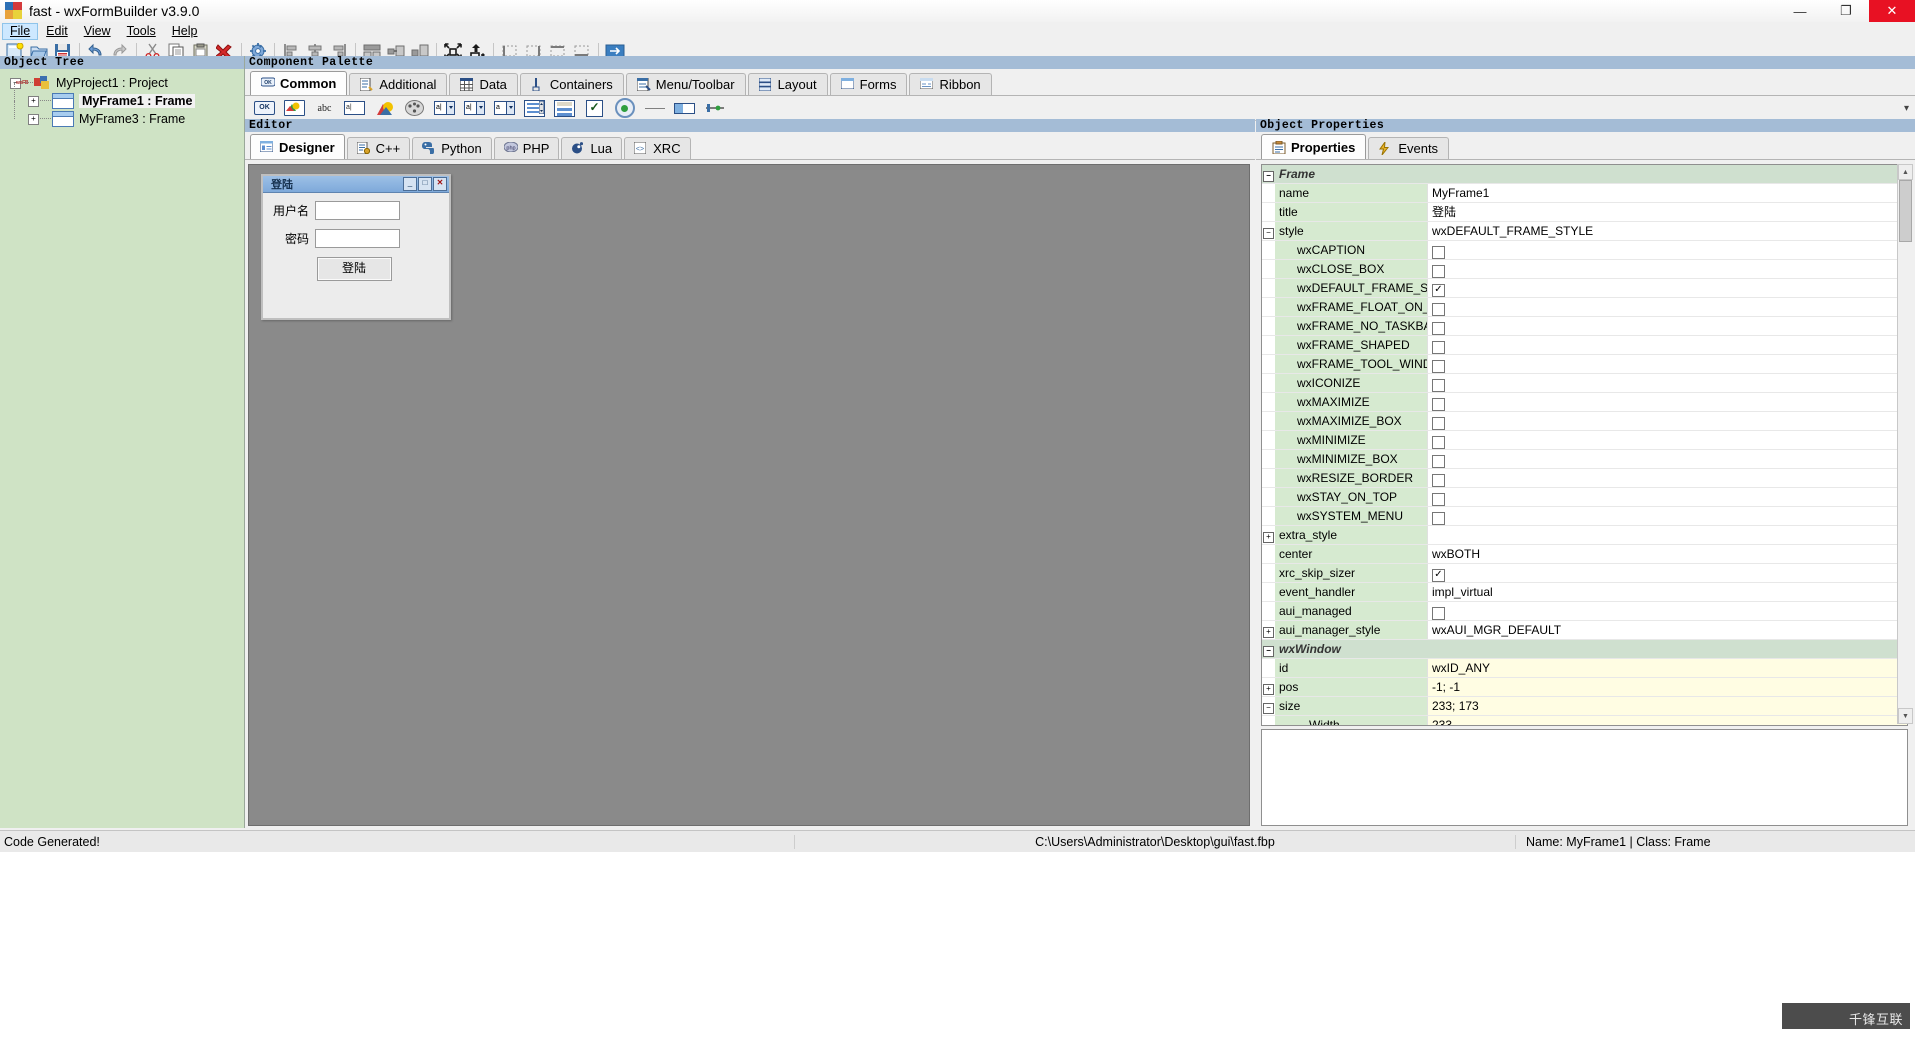 This screenshot has width=1915, height=1045. Describe the element at coordinates (1667, 592) in the screenshot. I see `property-value: impl_virtual` at that location.